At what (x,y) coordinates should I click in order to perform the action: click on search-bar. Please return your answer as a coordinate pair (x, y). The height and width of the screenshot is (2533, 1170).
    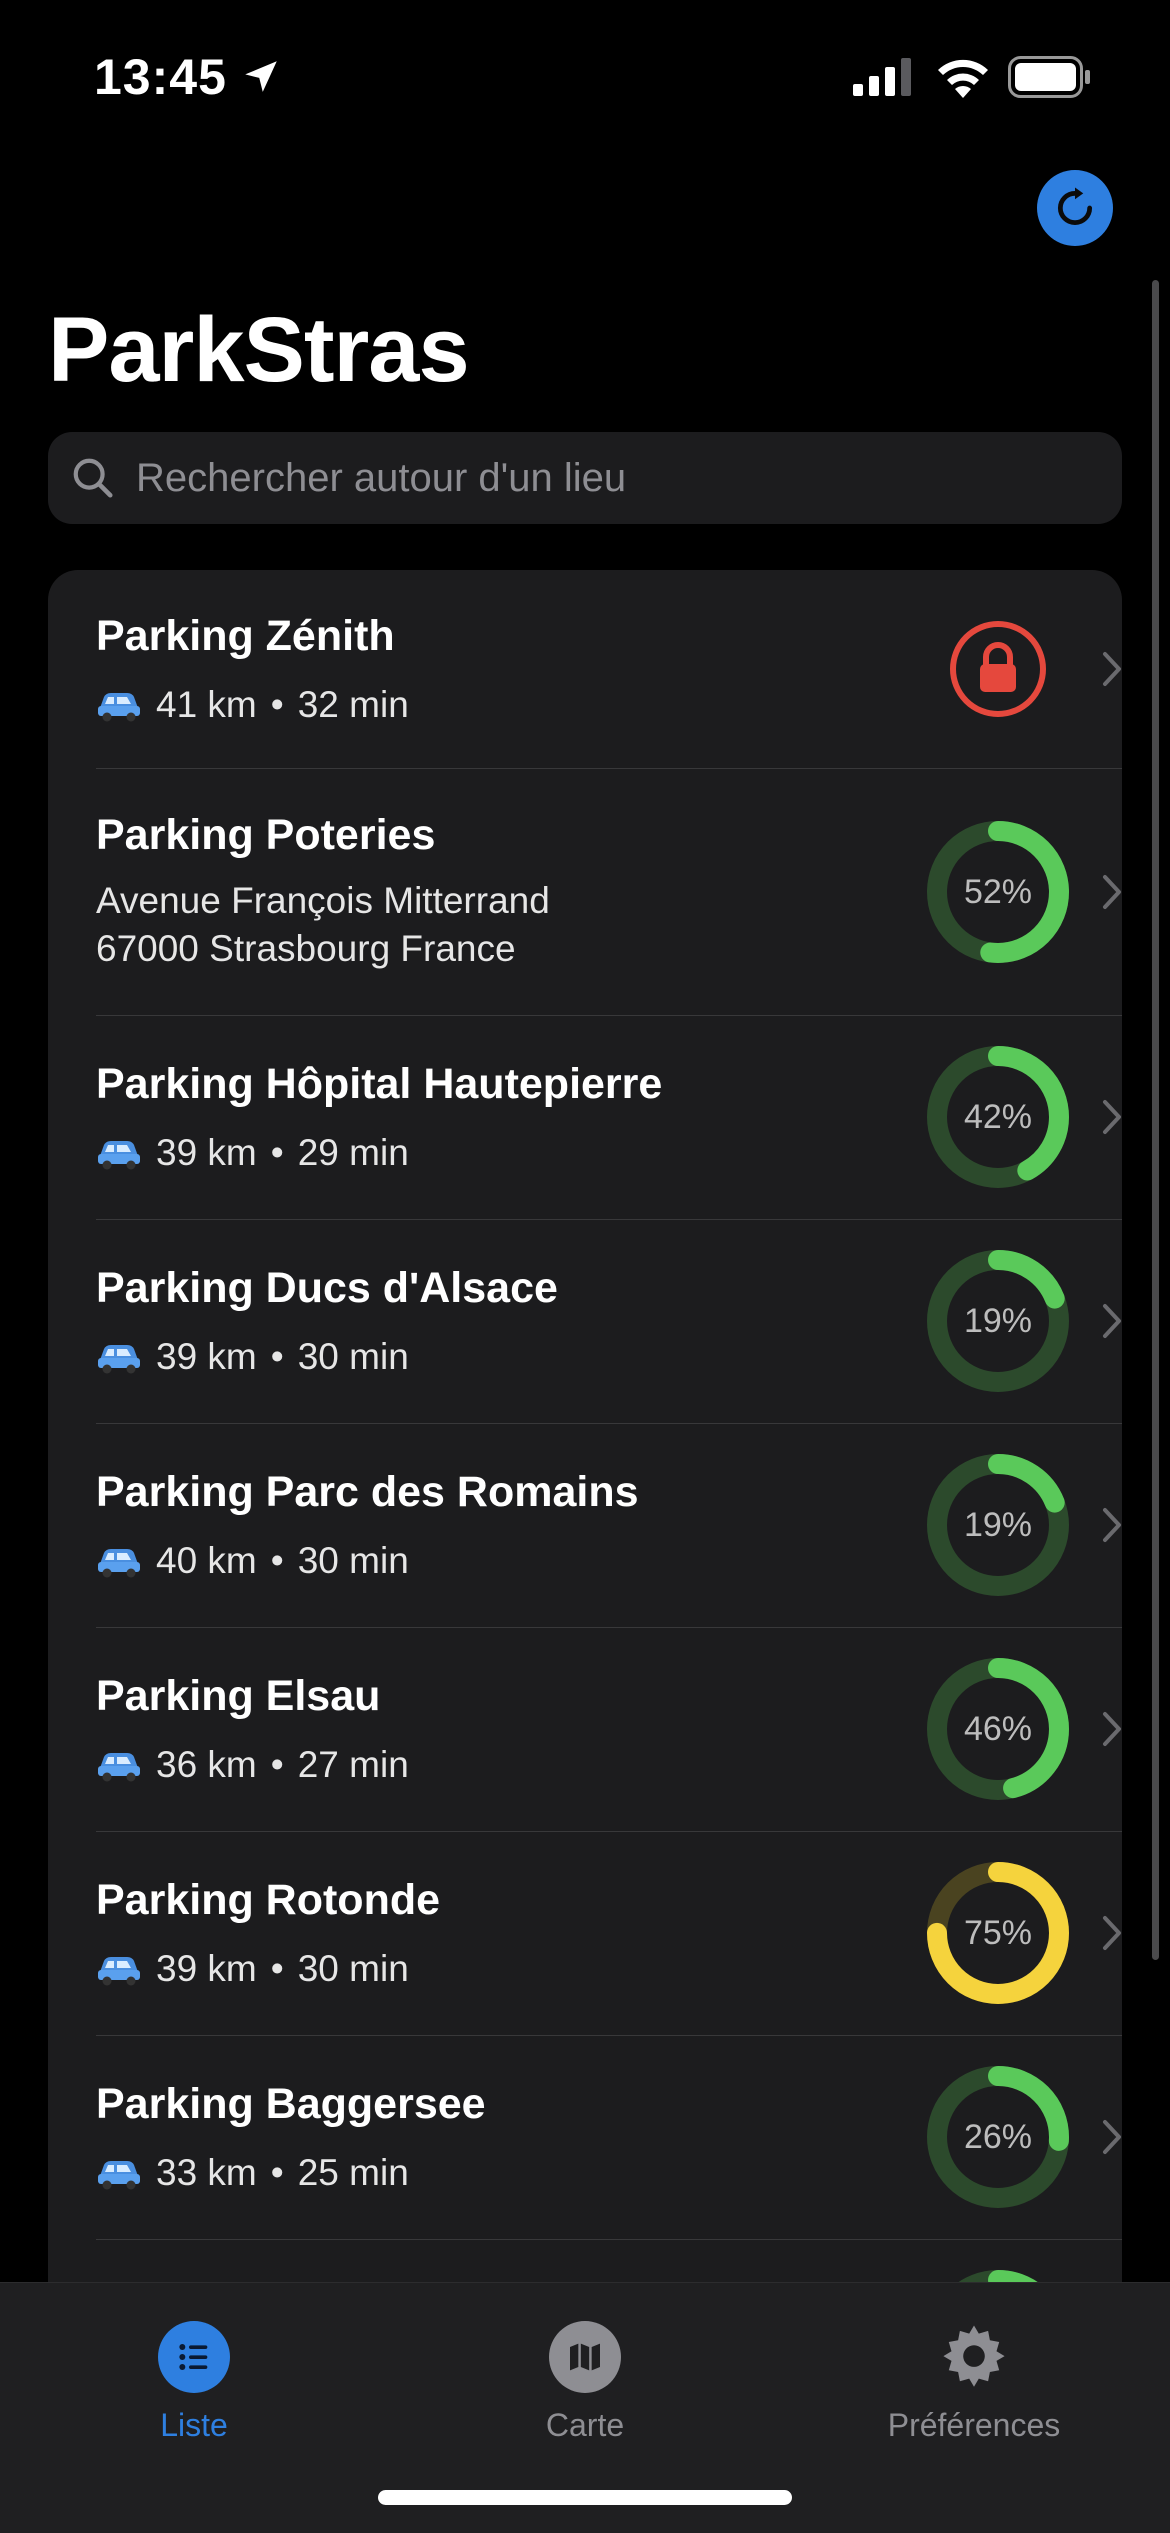
    Looking at the image, I should click on (585, 478).